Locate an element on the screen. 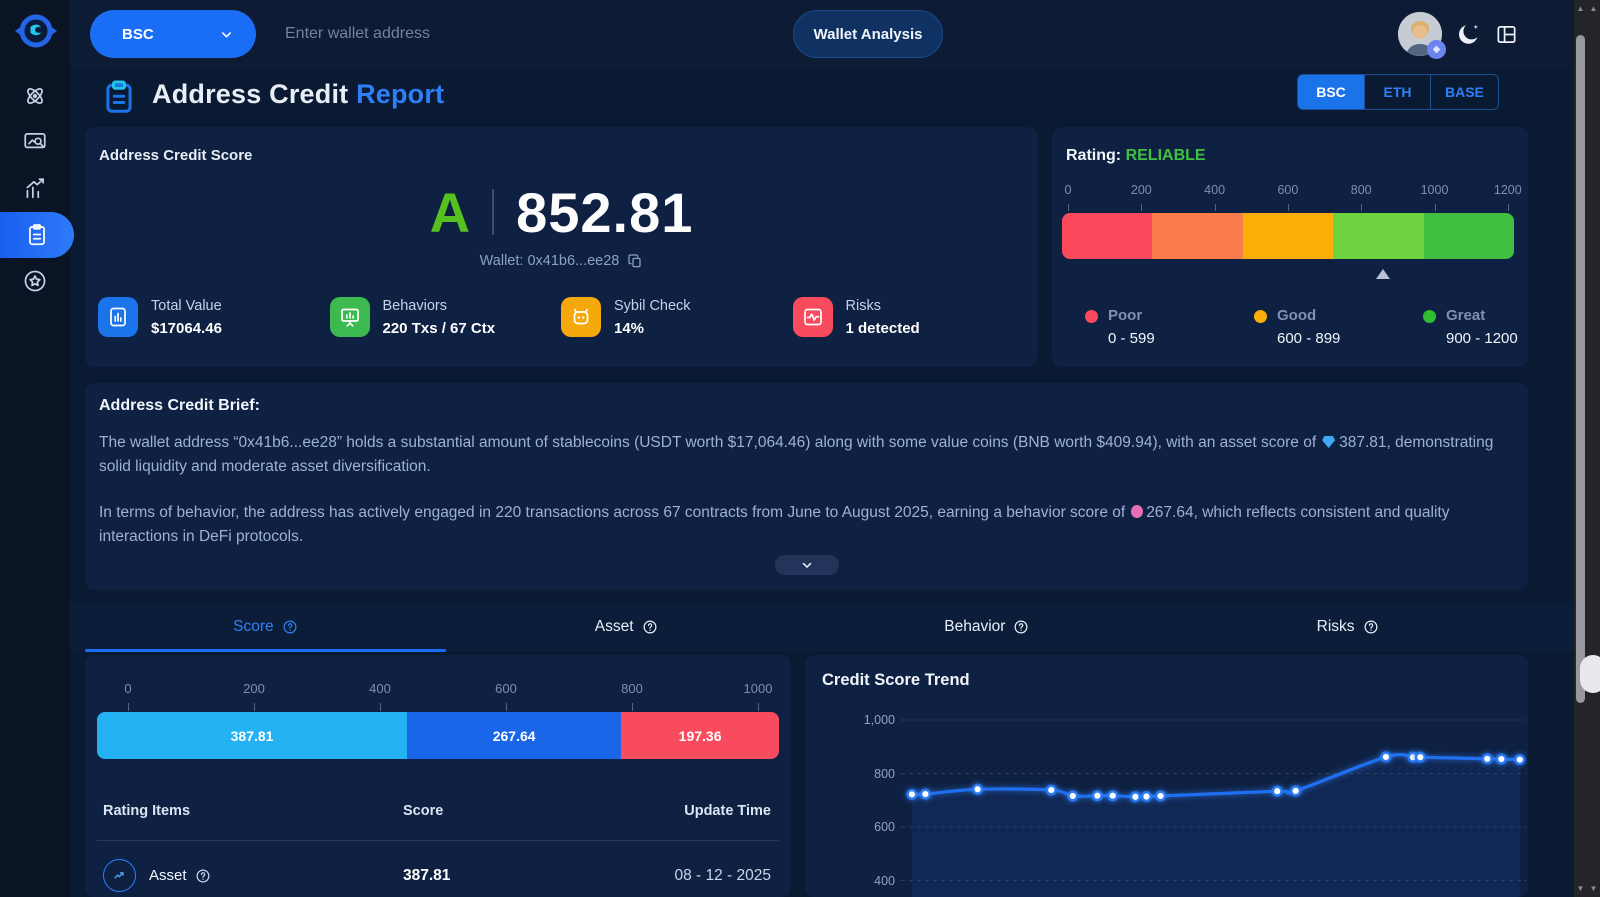 Image resolution: width=1600 pixels, height=897 pixels. credit-score-value: 852.81 is located at coordinates (605, 212).